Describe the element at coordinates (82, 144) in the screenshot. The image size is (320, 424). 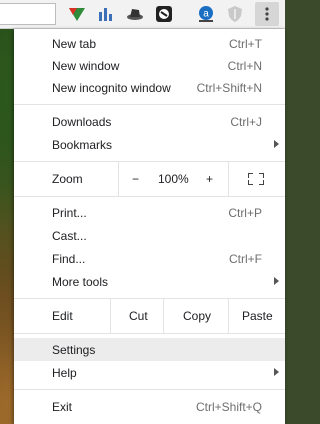
I see `menu-item-label: Bookmarks` at that location.